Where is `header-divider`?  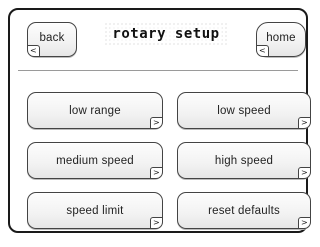 header-divider is located at coordinates (158, 70).